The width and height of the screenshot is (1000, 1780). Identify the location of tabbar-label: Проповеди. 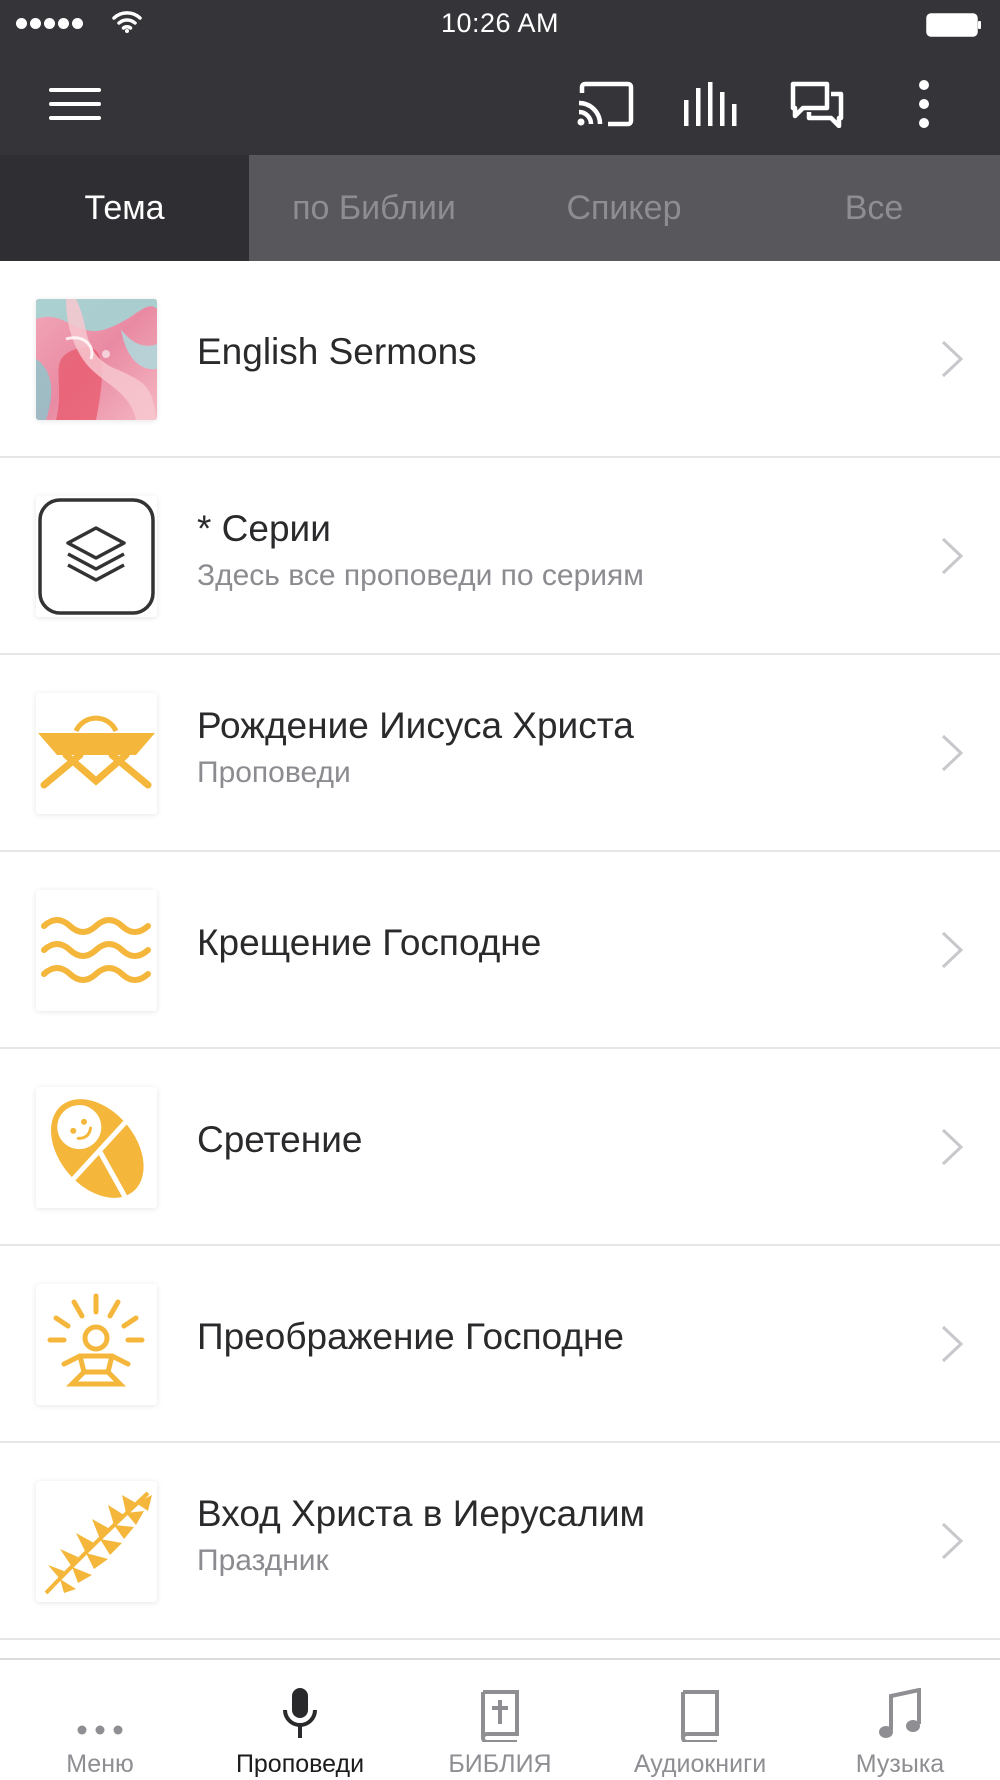
(300, 1764).